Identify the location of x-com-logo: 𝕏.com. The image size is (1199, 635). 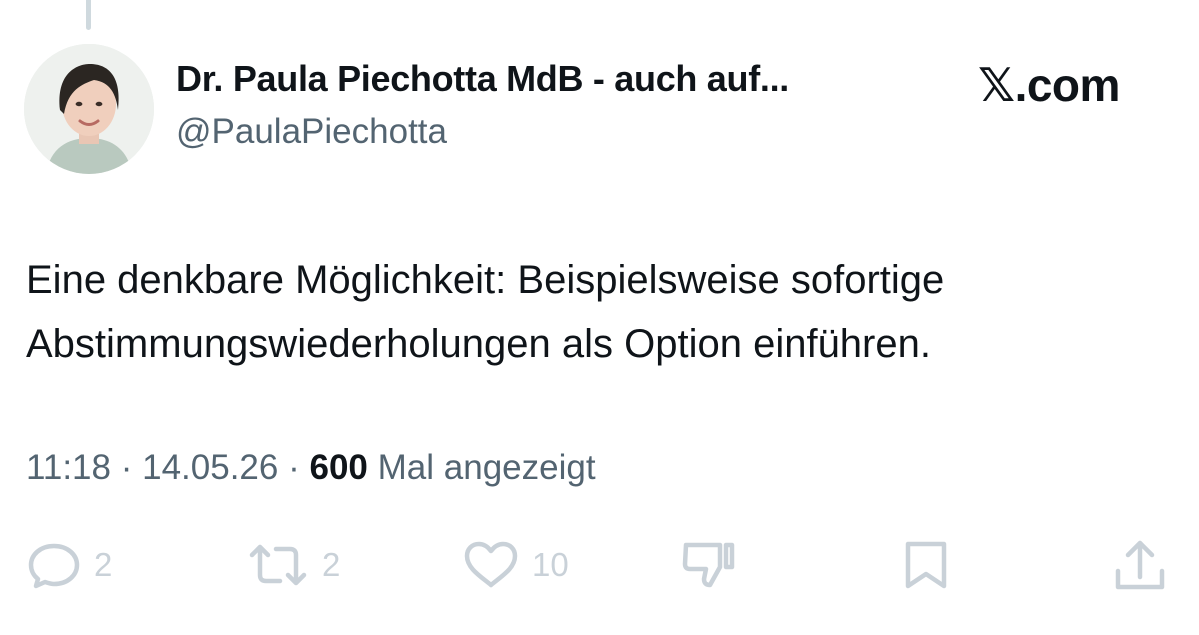
(1049, 85).